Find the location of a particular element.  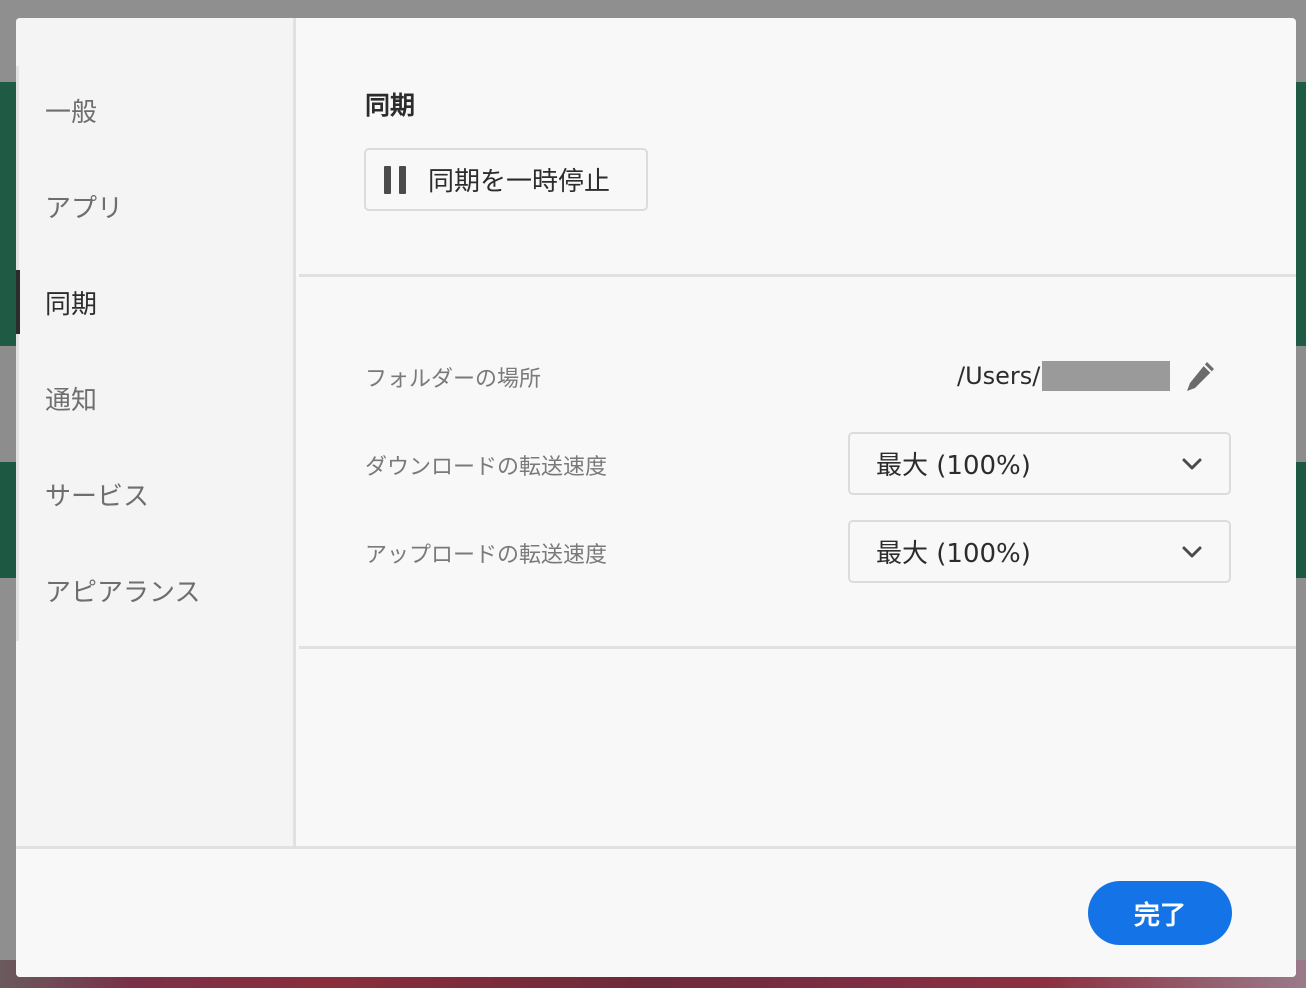

sidebar-item-services: サービス is located at coordinates (154, 494).